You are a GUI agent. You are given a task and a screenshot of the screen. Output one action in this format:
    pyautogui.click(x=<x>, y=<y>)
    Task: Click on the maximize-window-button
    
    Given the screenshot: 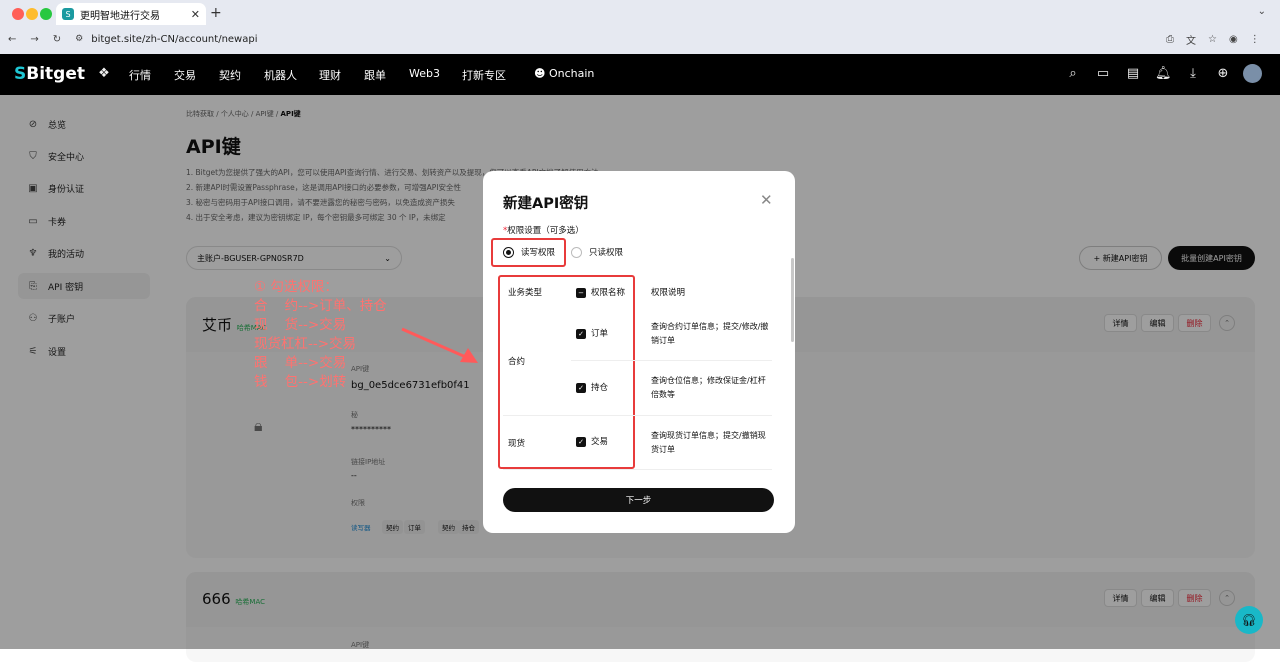 What is the action you would take?
    pyautogui.click(x=46, y=14)
    